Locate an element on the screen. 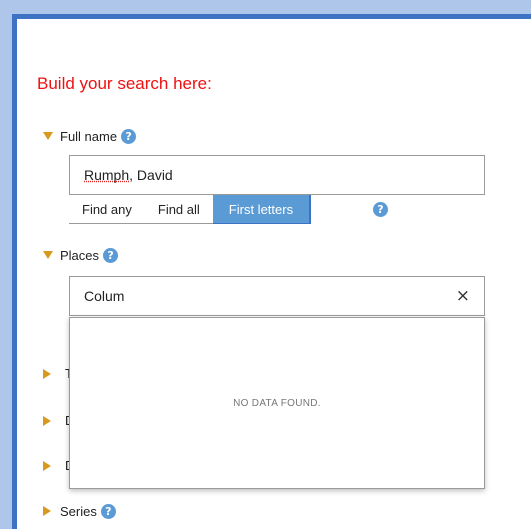  clear-icon: × is located at coordinates (463, 296).